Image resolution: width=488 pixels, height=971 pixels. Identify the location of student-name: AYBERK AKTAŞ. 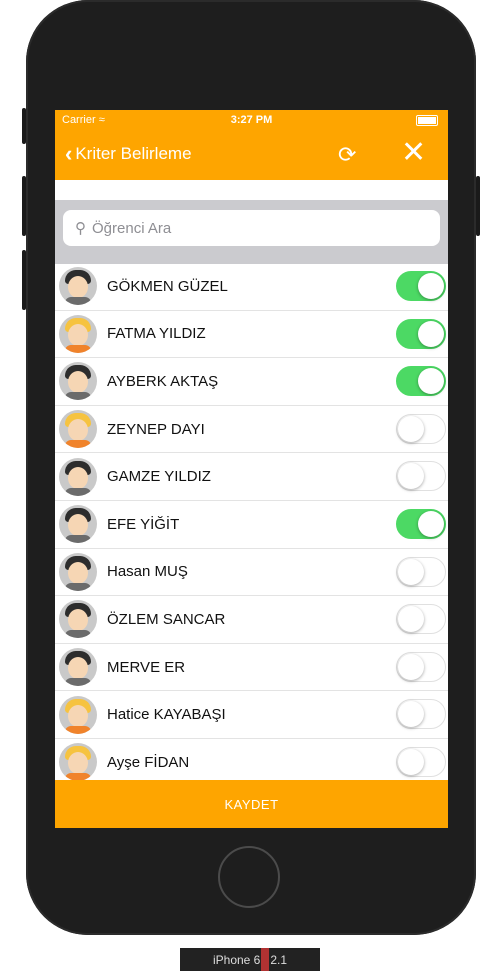
(163, 381).